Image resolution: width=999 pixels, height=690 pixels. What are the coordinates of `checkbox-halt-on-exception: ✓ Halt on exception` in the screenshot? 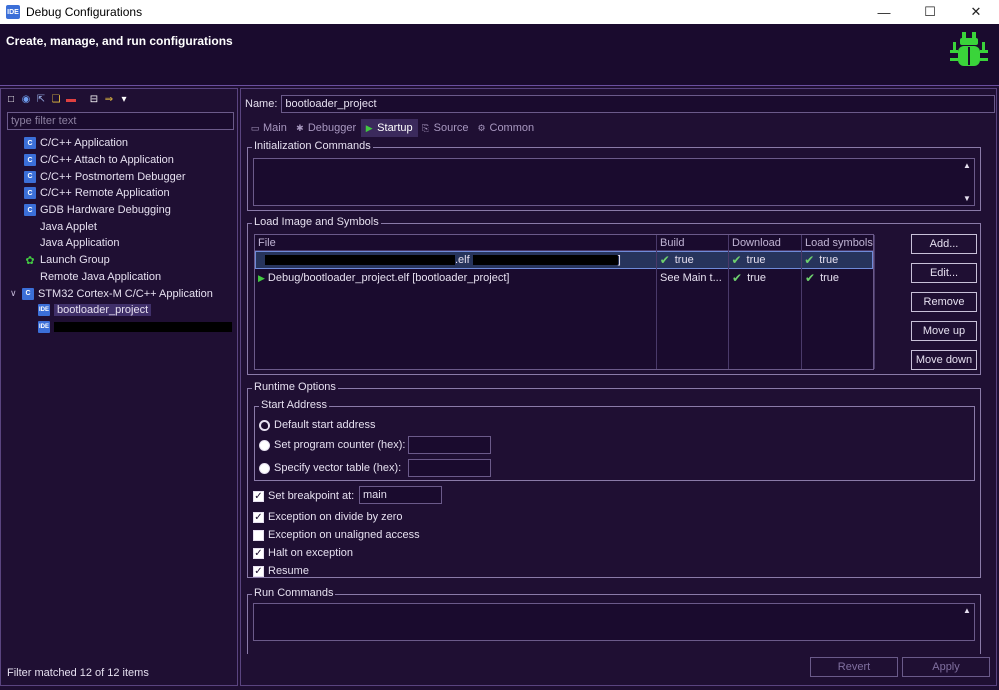 It's located at (303, 553).